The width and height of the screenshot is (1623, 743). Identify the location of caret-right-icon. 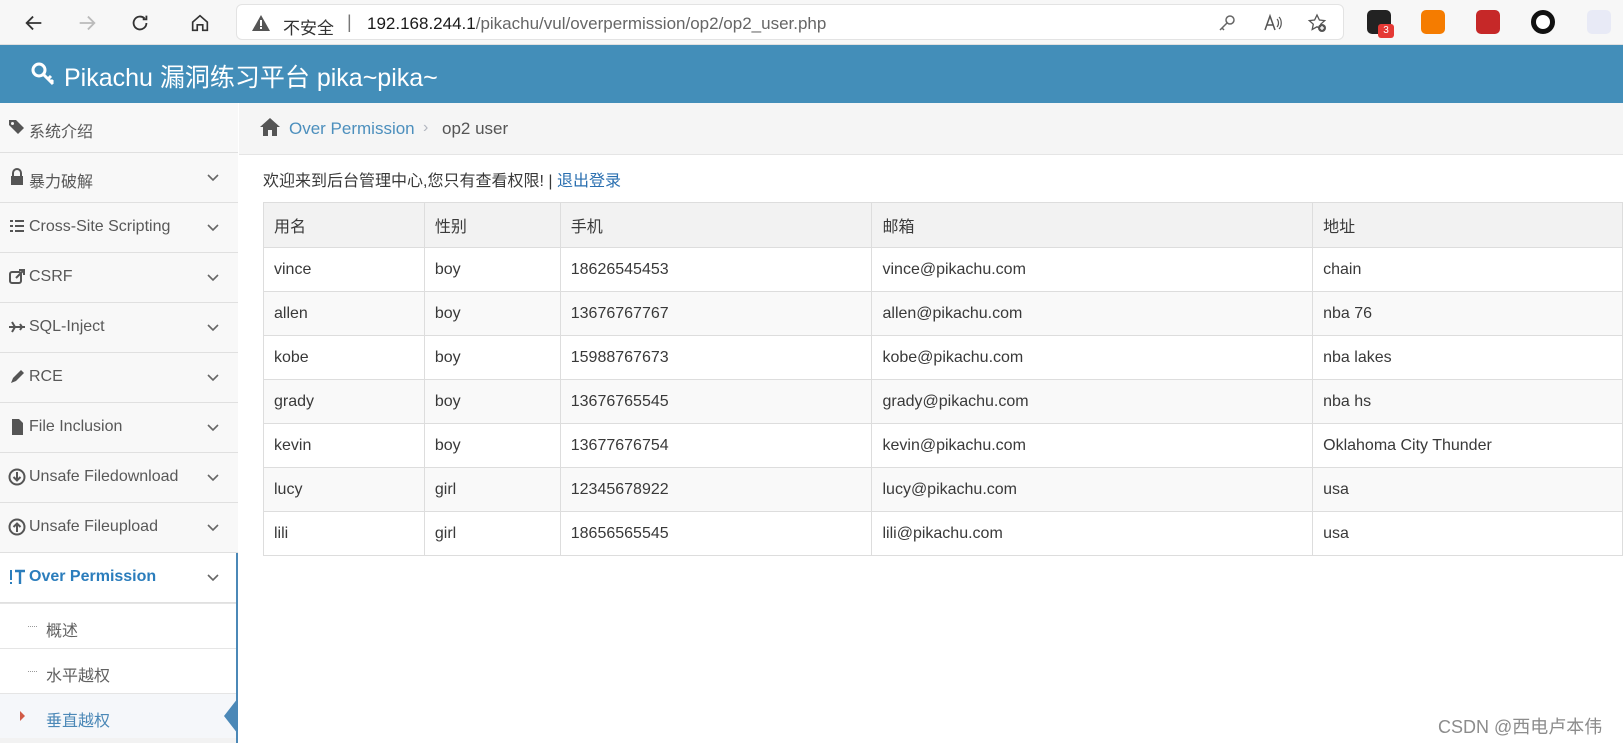
(22, 716).